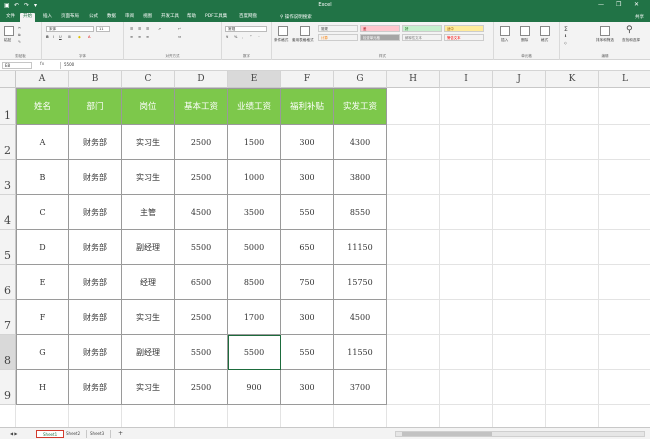  What do you see at coordinates (147, 29) in the screenshot?
I see `align-bottom-icon: ☰` at bounding box center [147, 29].